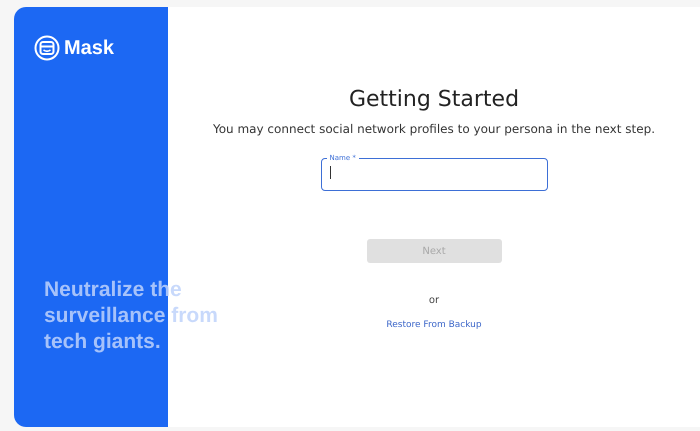 This screenshot has height=431, width=700. Describe the element at coordinates (89, 48) in the screenshot. I see `brand-name: Mask` at that location.